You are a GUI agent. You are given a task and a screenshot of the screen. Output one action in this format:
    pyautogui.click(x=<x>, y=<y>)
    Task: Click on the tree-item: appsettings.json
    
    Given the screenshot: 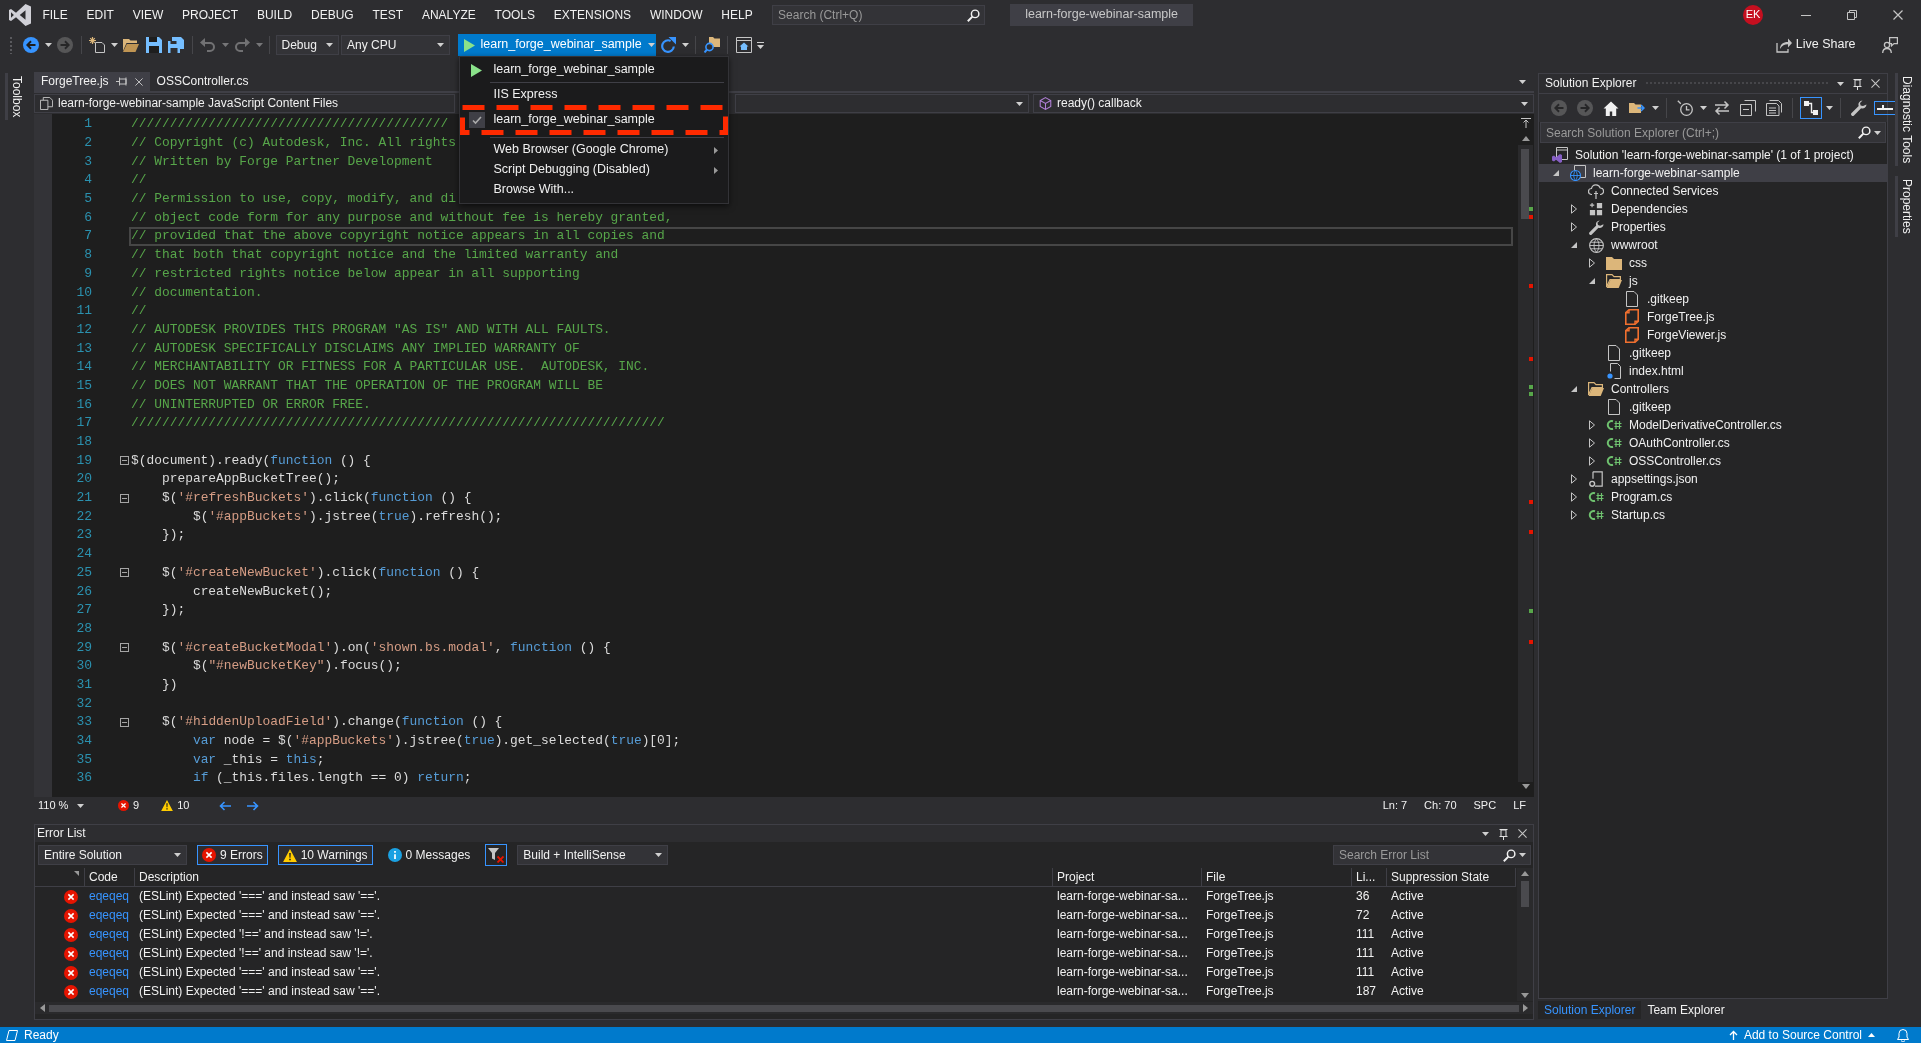 What is the action you would take?
    pyautogui.click(x=1713, y=479)
    